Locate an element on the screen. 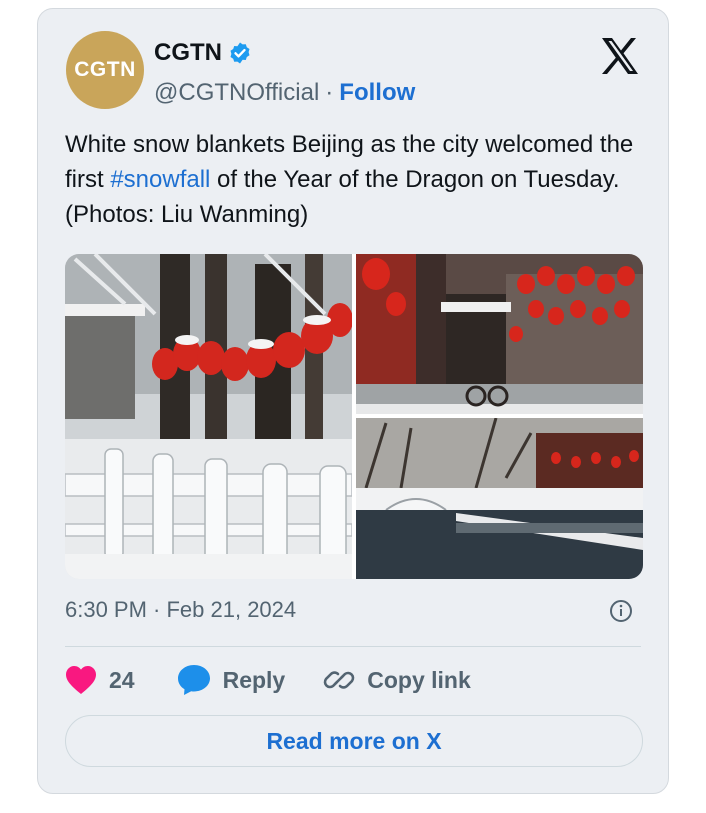 Image resolution: width=706 pixels, height=813 pixels. tweet-actions: 24 Reply Copy link is located at coordinates (268, 680).